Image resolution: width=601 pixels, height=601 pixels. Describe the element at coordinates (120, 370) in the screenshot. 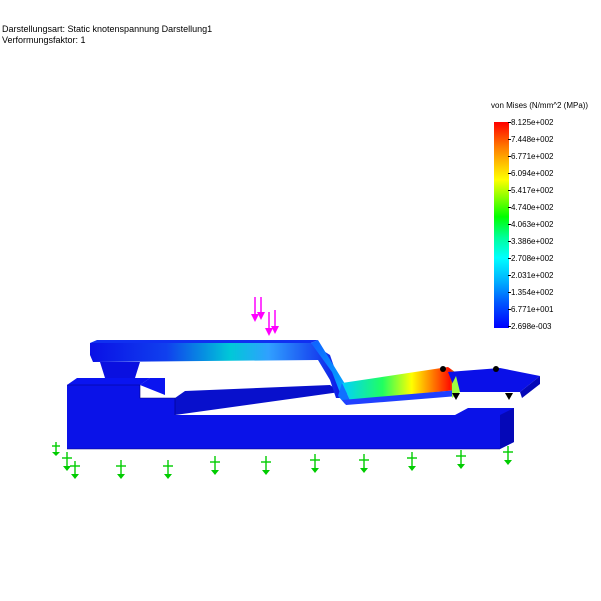

I see `arm-support` at that location.